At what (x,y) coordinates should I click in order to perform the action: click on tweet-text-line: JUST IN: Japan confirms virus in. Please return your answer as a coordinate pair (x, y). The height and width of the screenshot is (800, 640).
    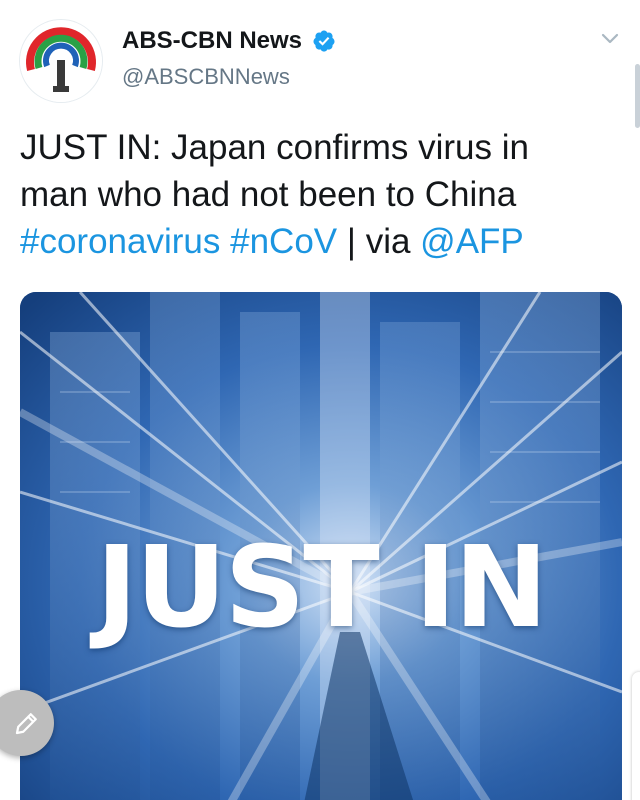
    Looking at the image, I should click on (274, 147).